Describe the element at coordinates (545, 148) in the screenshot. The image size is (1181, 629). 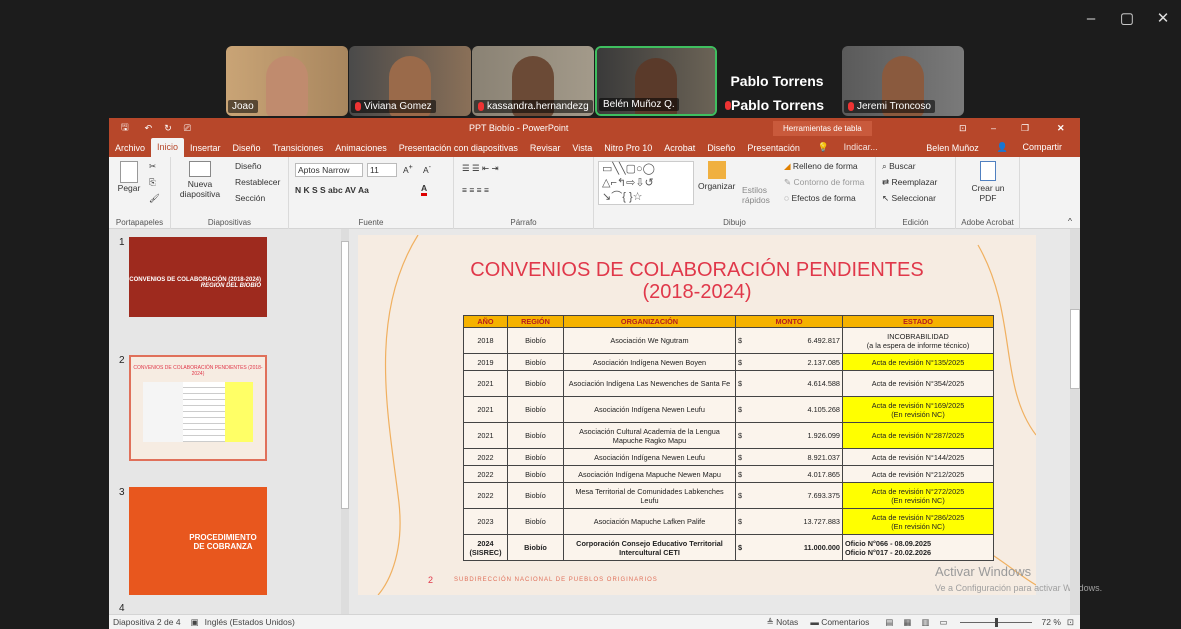
I see `tab-revisar: Revisar` at that location.